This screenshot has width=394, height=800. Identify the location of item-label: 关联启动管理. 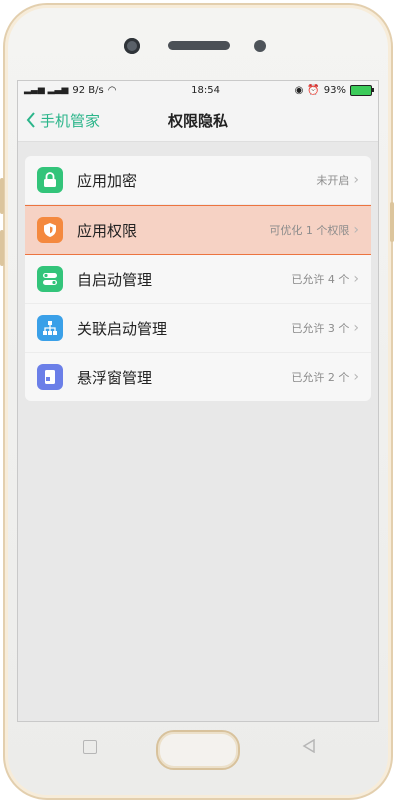
(122, 328).